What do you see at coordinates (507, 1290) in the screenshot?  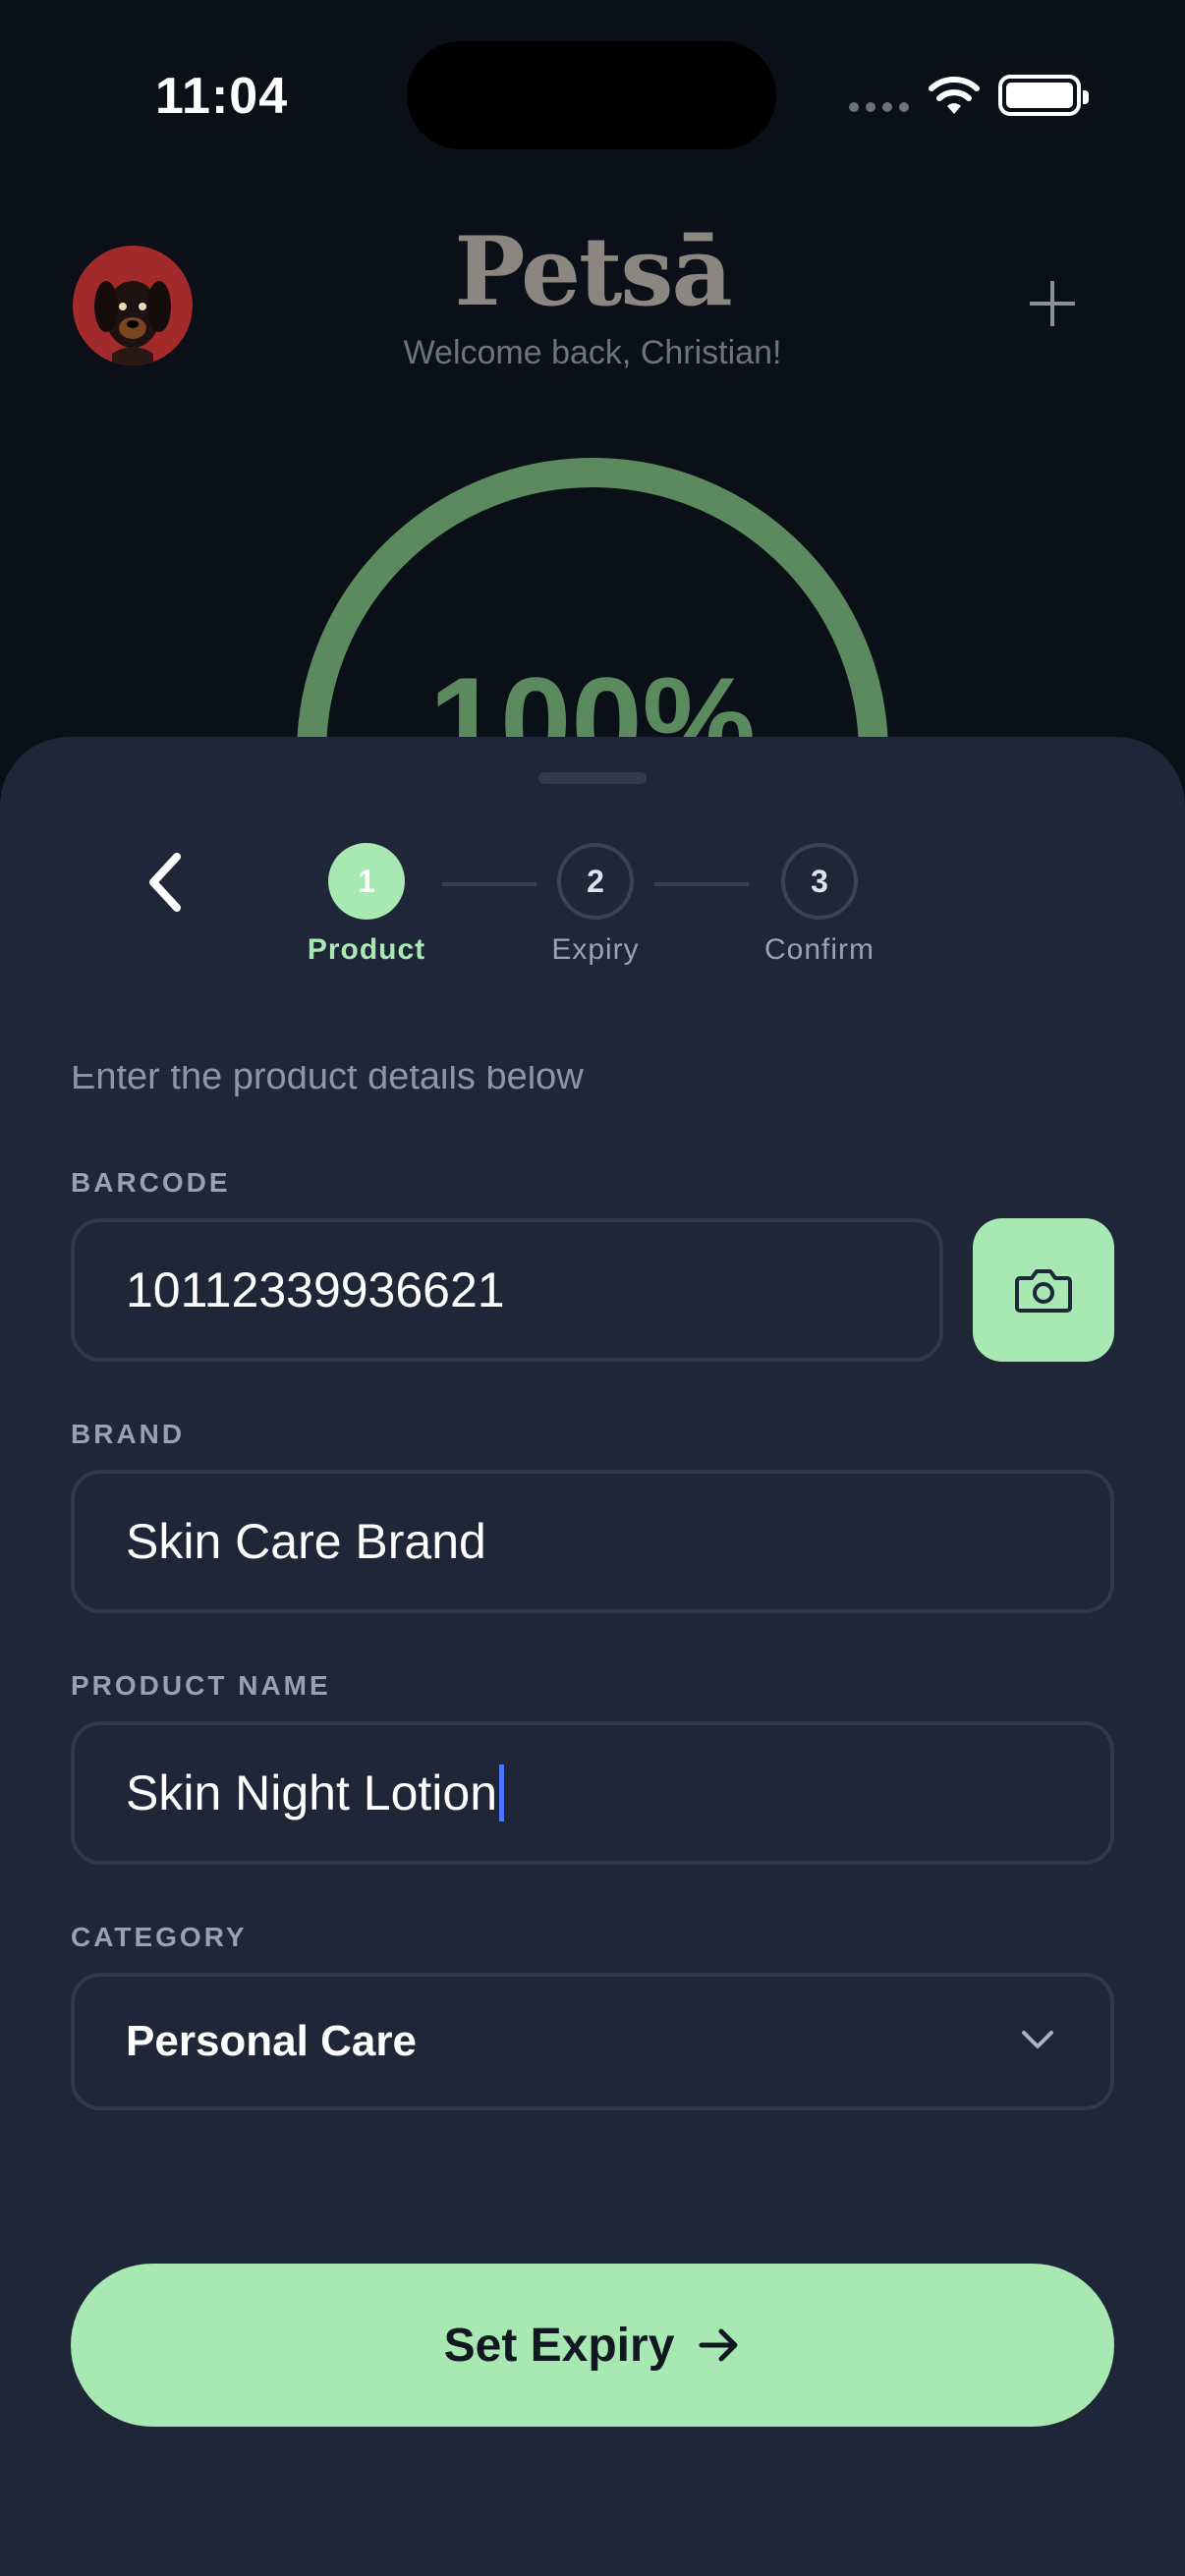 I see `barcode-input: 10112339936621` at bounding box center [507, 1290].